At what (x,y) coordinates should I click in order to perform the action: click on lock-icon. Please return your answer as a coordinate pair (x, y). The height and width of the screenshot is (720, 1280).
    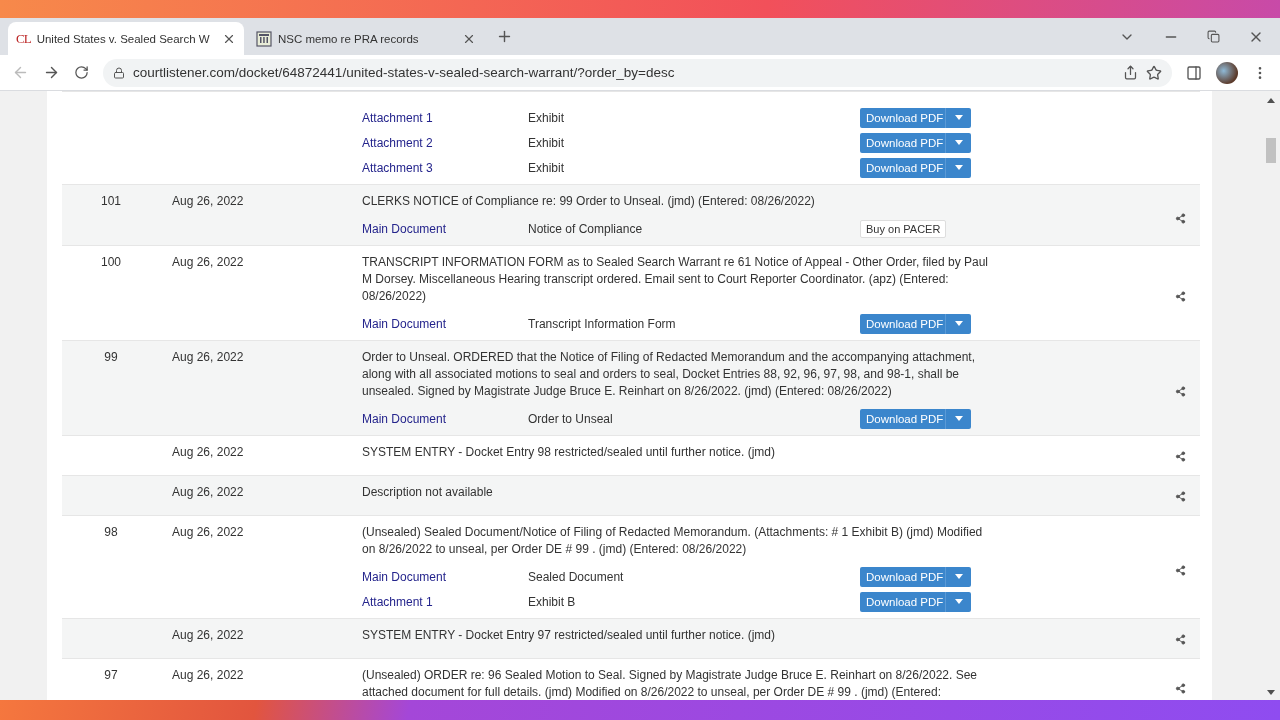
    Looking at the image, I should click on (119, 72).